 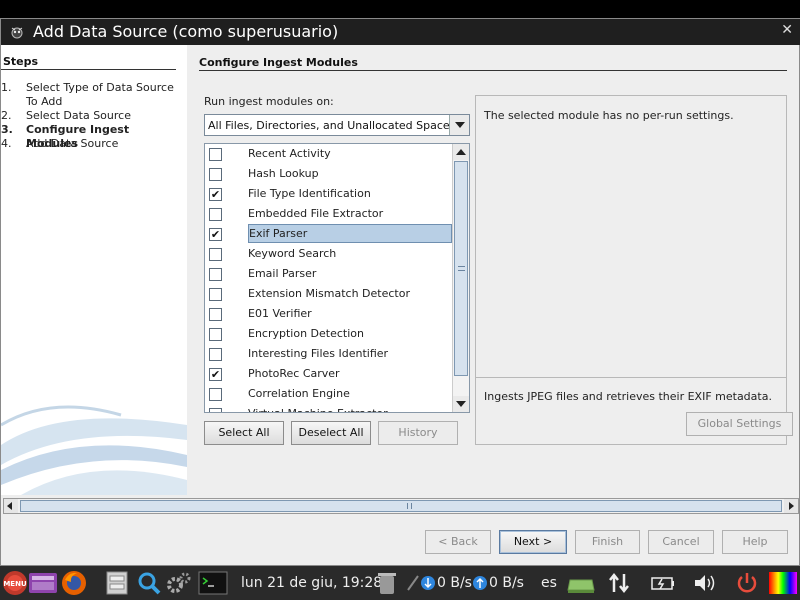 What do you see at coordinates (6, 115) in the screenshot?
I see `step-number: 2.` at bounding box center [6, 115].